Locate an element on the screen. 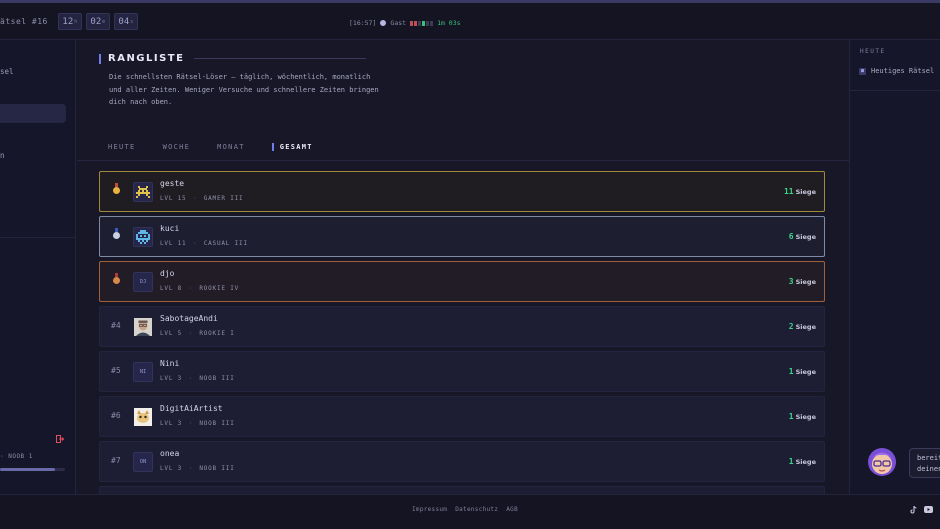 This screenshot has height=529, width=940. youtube-icon is located at coordinates (928, 511).